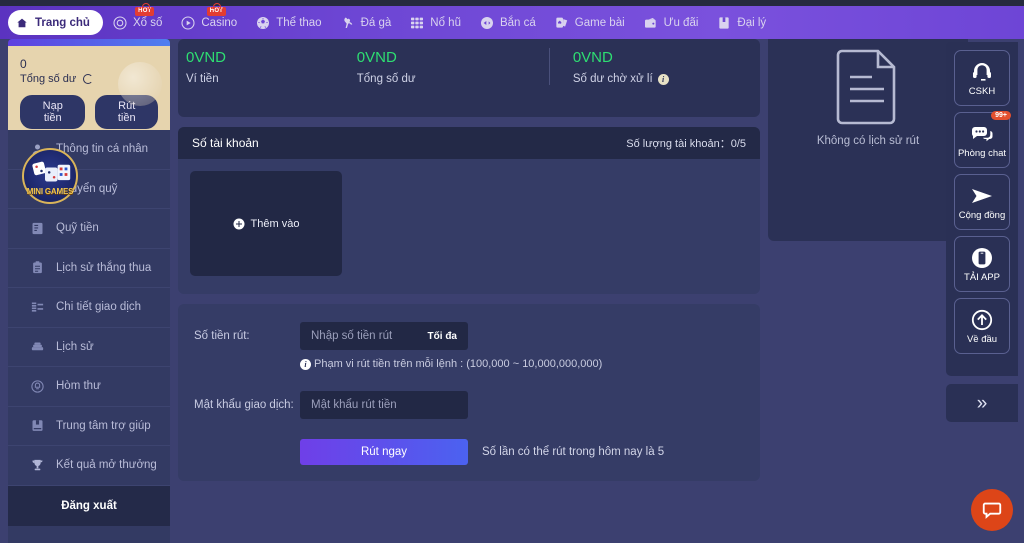 The height and width of the screenshot is (543, 1024). I want to click on history-icon, so click(37, 346).